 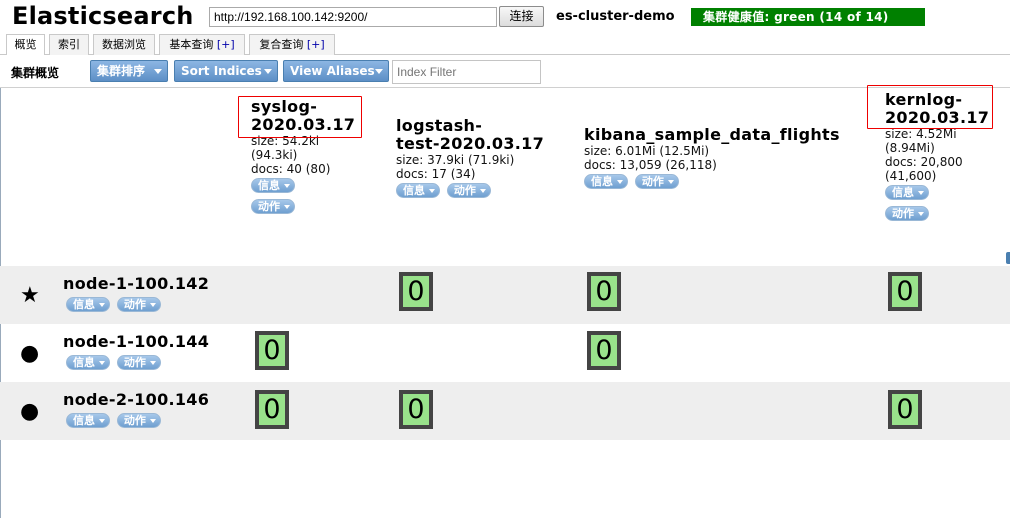 I want to click on tab-overview: 概览, so click(x=25, y=45).